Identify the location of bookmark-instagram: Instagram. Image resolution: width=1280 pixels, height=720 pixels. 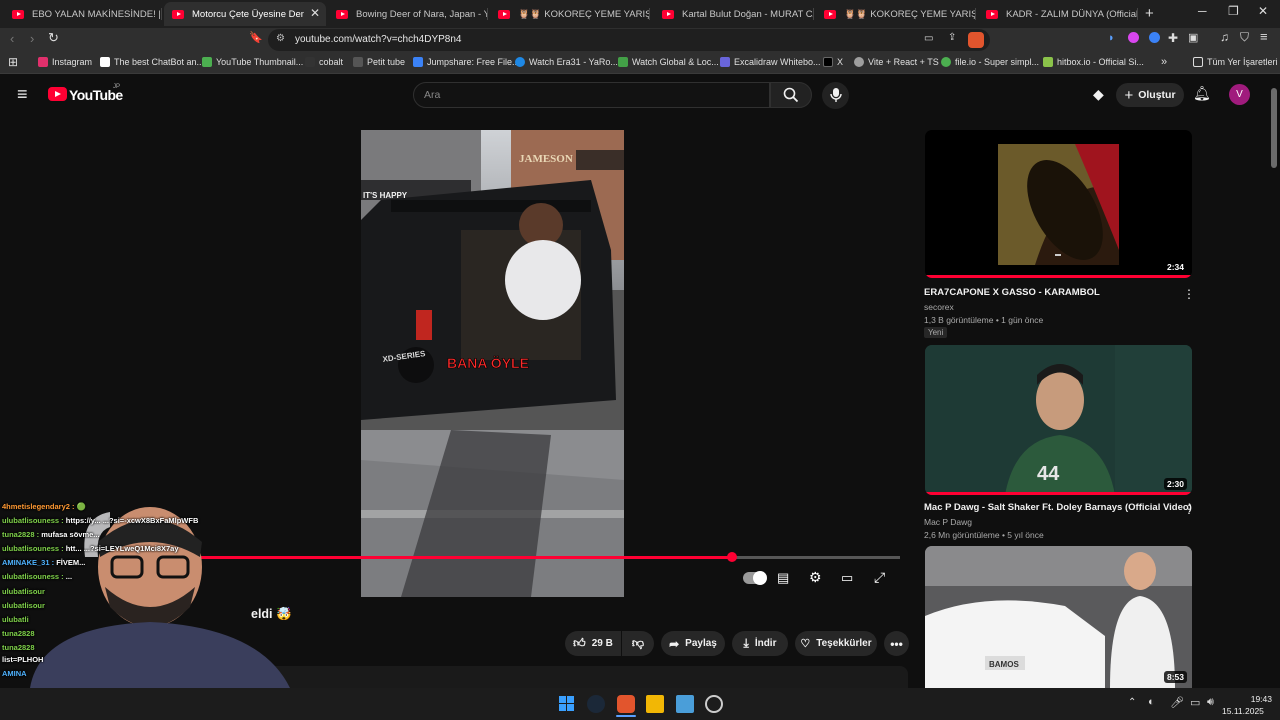
(65, 62).